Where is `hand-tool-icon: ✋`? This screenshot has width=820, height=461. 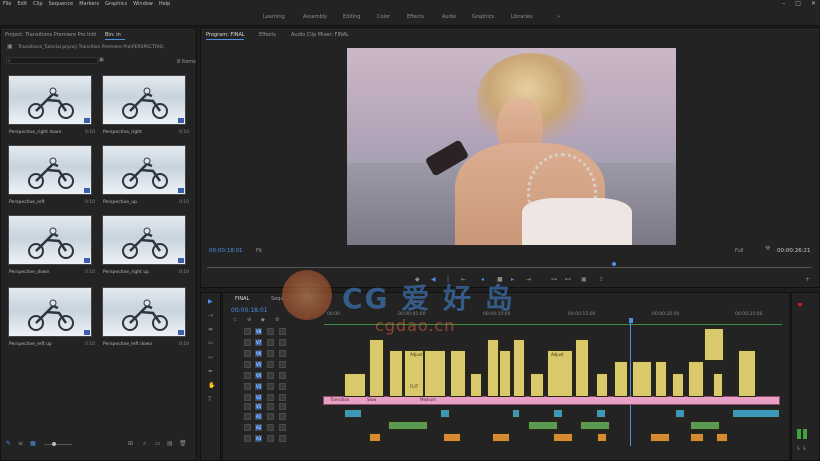
hand-tool-icon: ✋ is located at coordinates (211, 386).